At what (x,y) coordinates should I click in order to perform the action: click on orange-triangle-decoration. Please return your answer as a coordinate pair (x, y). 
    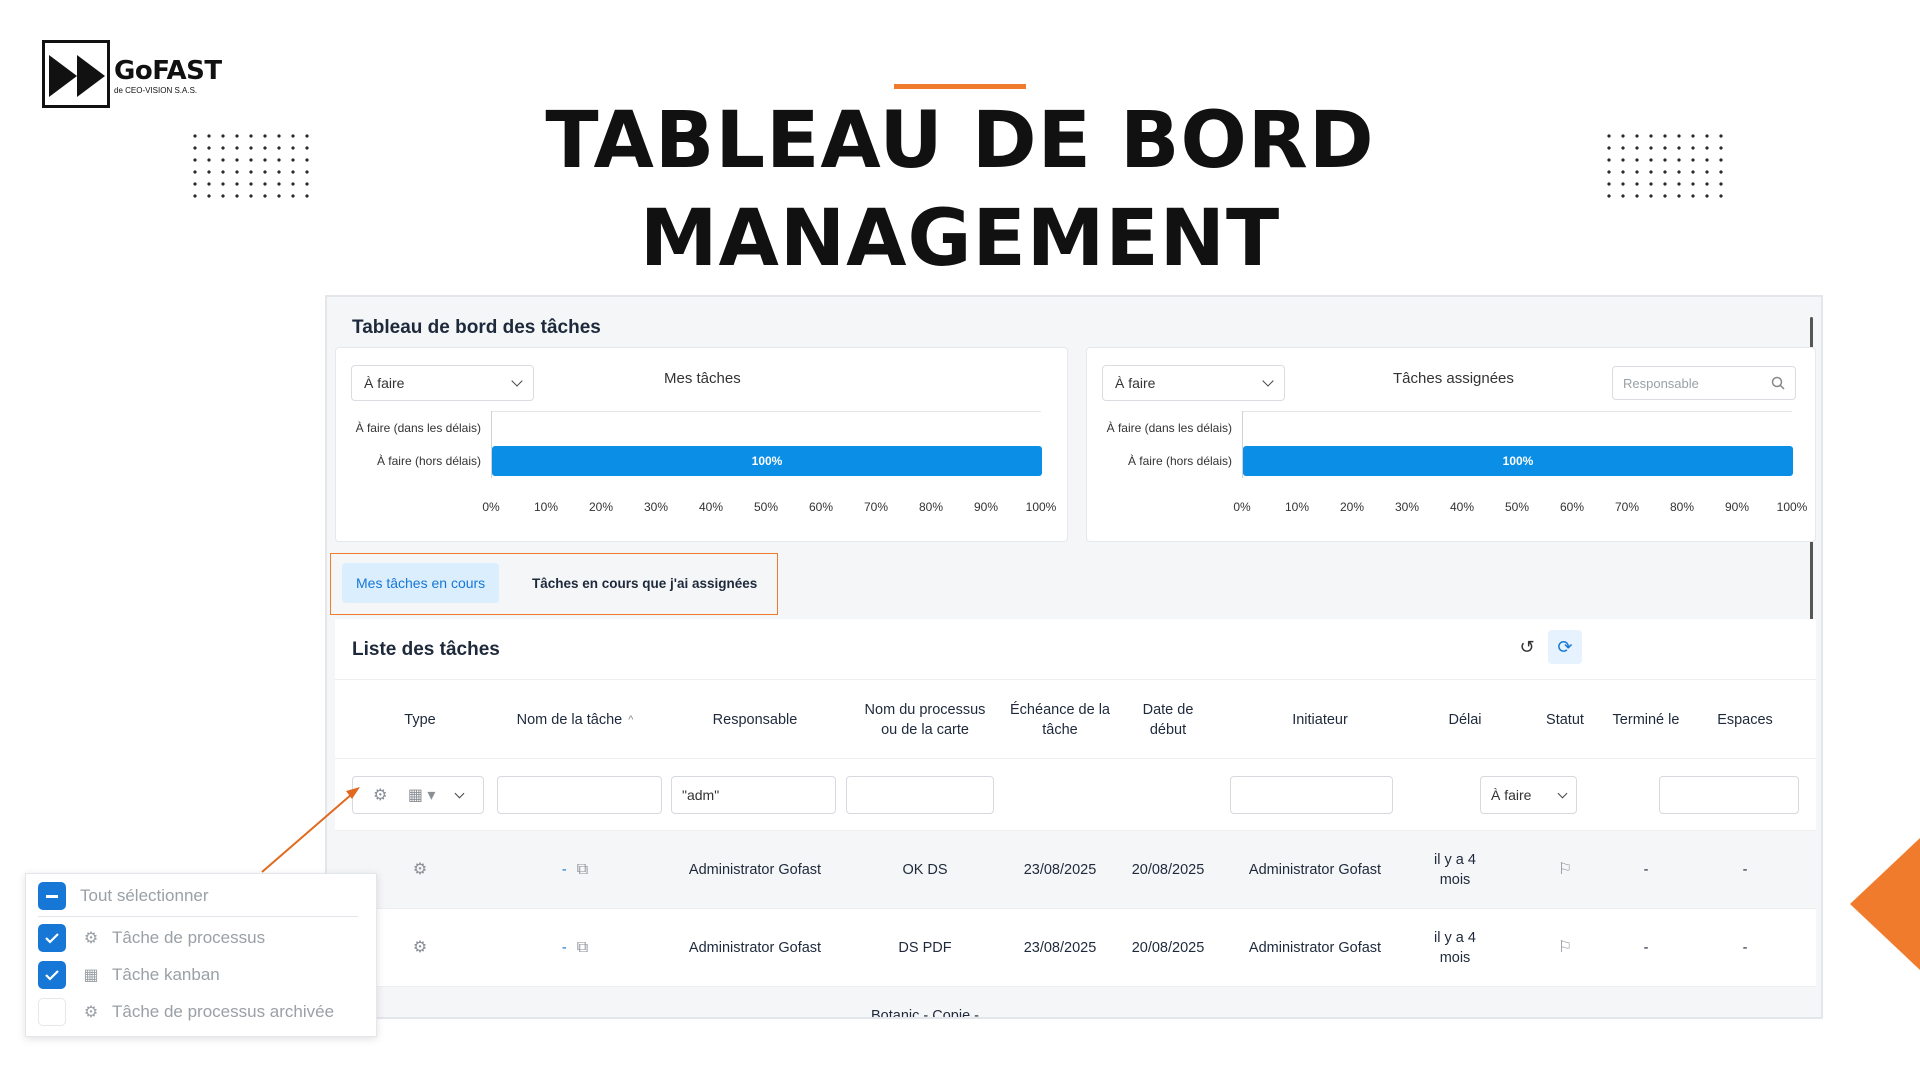
    Looking at the image, I should click on (1885, 904).